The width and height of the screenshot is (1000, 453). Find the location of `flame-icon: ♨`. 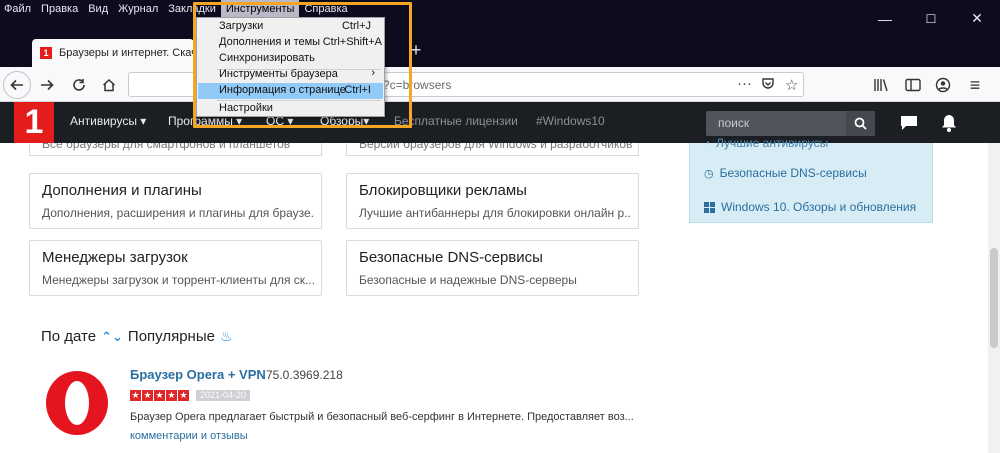

flame-icon: ♨ is located at coordinates (226, 336).